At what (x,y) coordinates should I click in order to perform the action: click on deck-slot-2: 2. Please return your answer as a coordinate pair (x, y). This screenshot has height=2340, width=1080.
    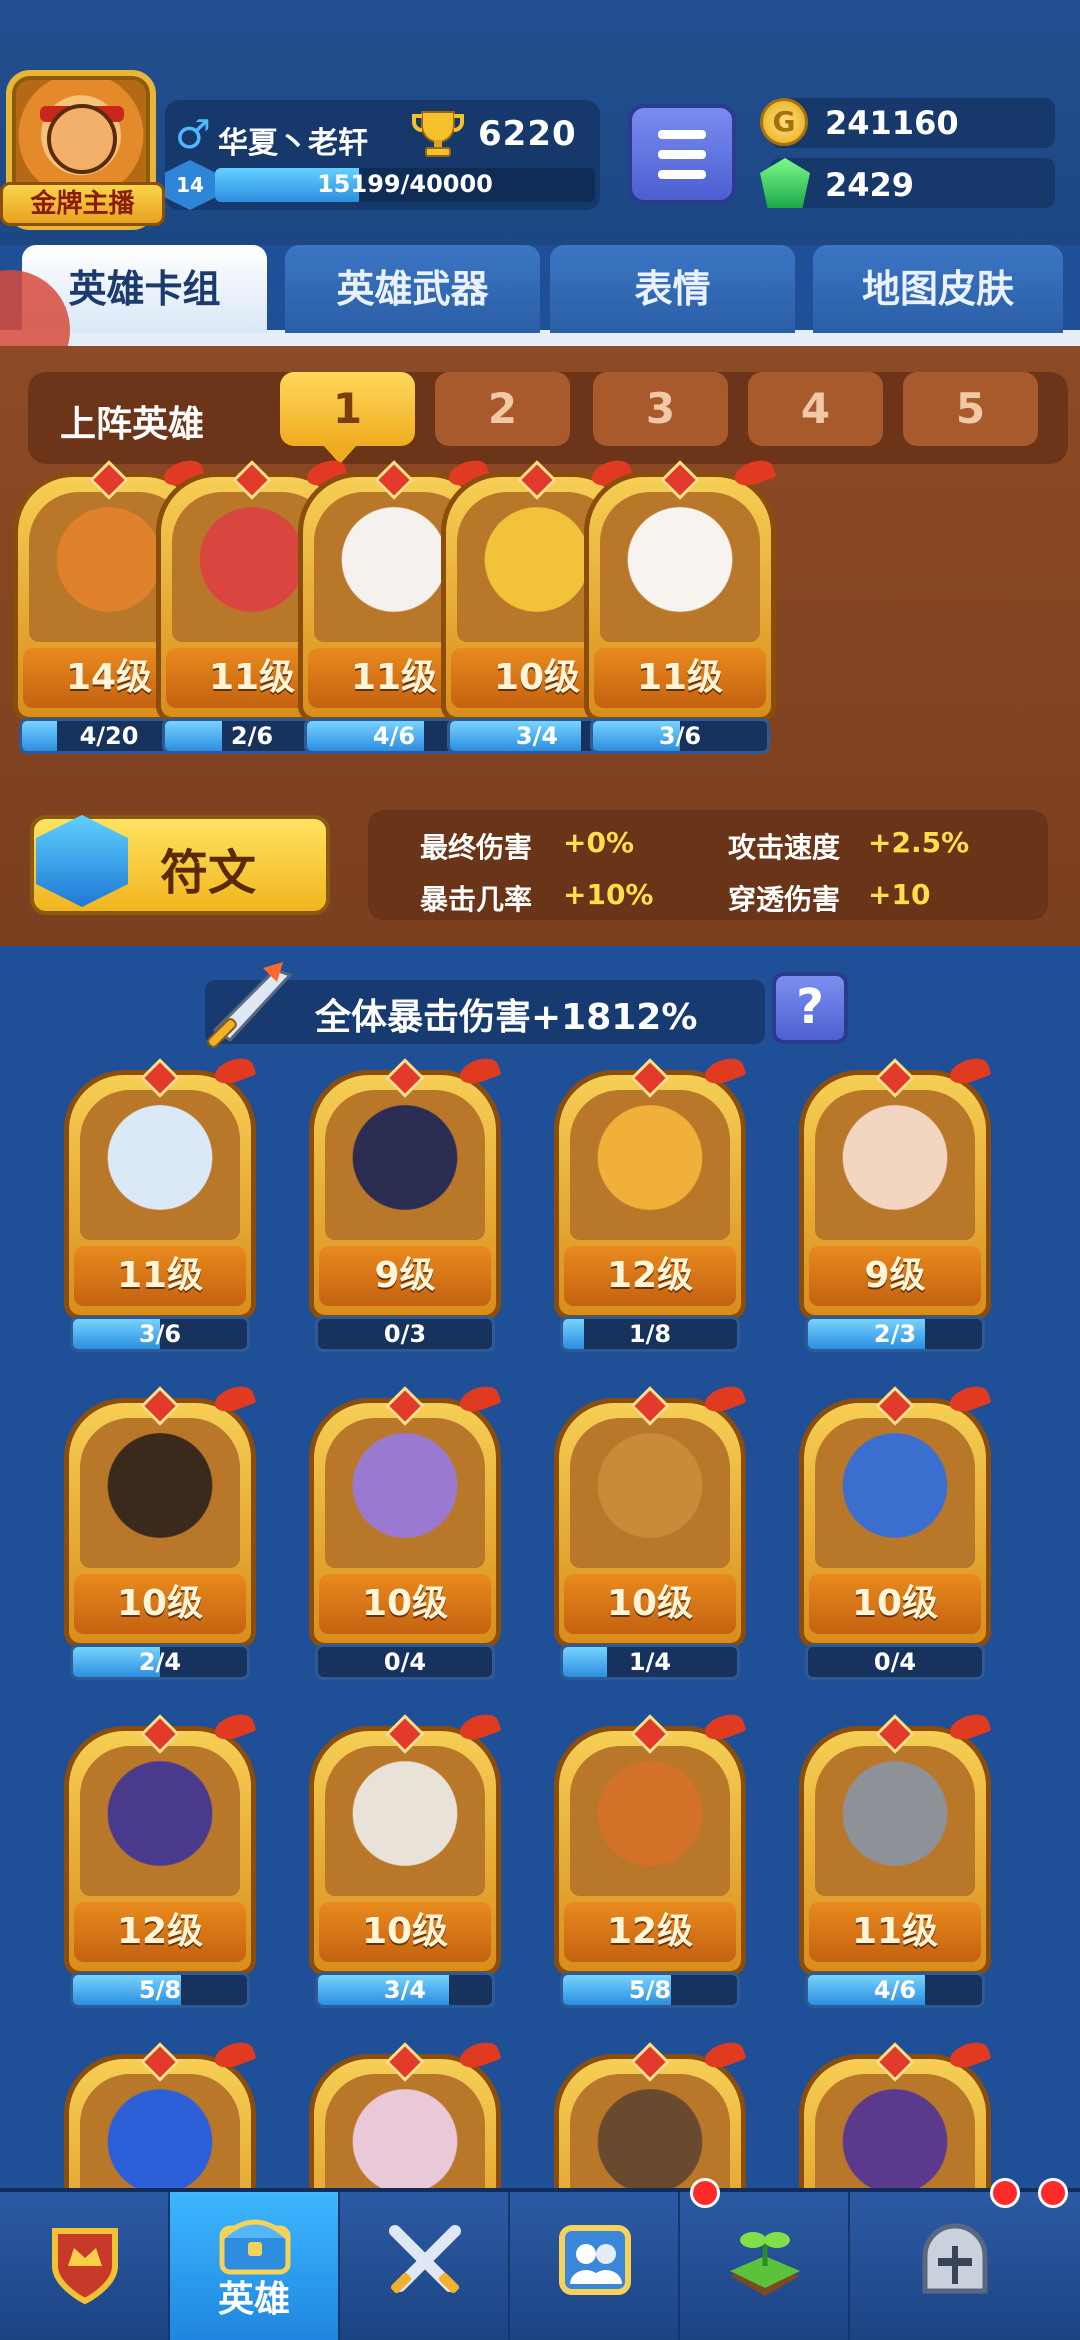
    Looking at the image, I should click on (502, 409).